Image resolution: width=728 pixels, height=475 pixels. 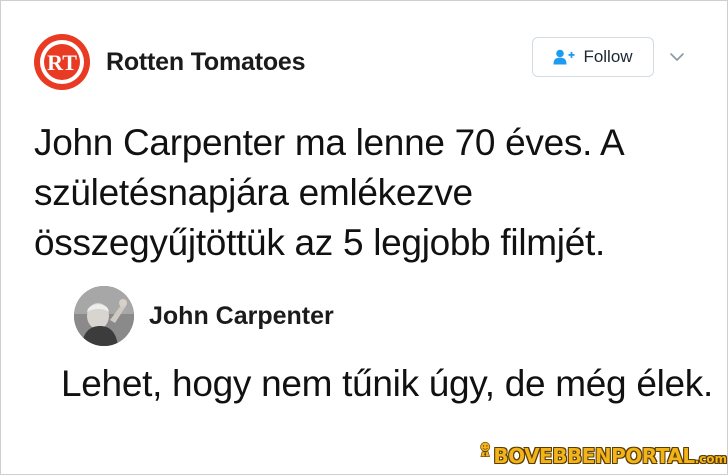 I want to click on watermark-text: BOVEBBENPORTAL.com, so click(x=610, y=456).